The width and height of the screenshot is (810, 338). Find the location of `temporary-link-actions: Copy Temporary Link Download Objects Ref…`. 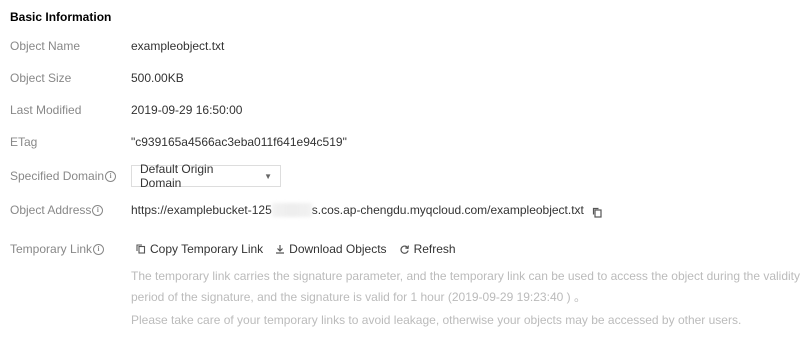

temporary-link-actions: Copy Temporary Link Download Objects Ref… is located at coordinates (299, 249).